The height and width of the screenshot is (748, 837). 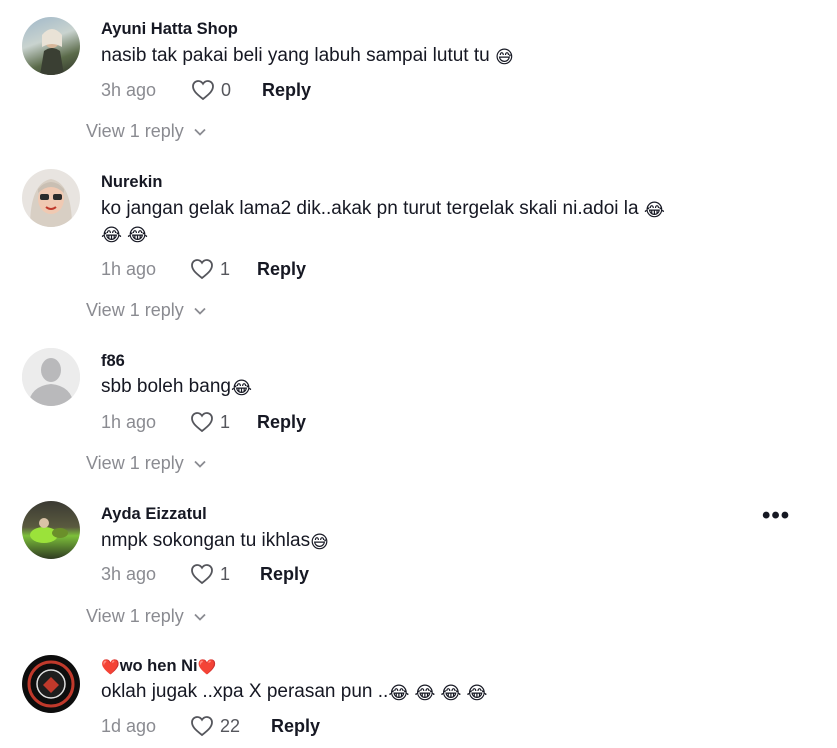 I want to click on like-count: 0, so click(x=226, y=89).